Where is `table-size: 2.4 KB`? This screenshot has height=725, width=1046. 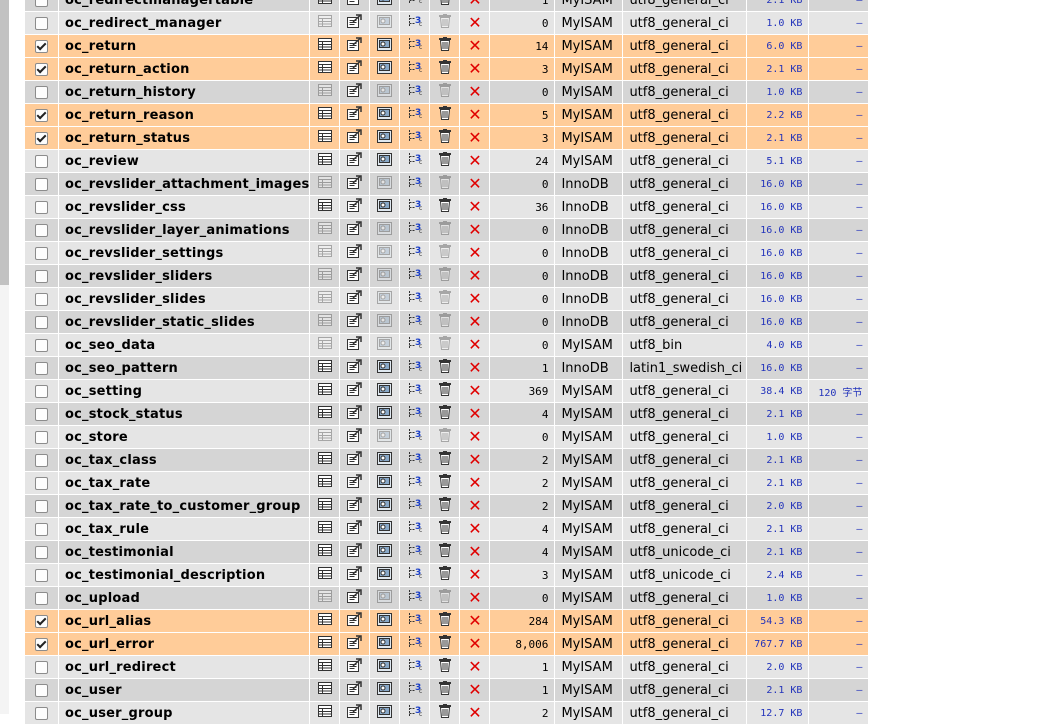
table-size: 2.4 KB is located at coordinates (778, 575).